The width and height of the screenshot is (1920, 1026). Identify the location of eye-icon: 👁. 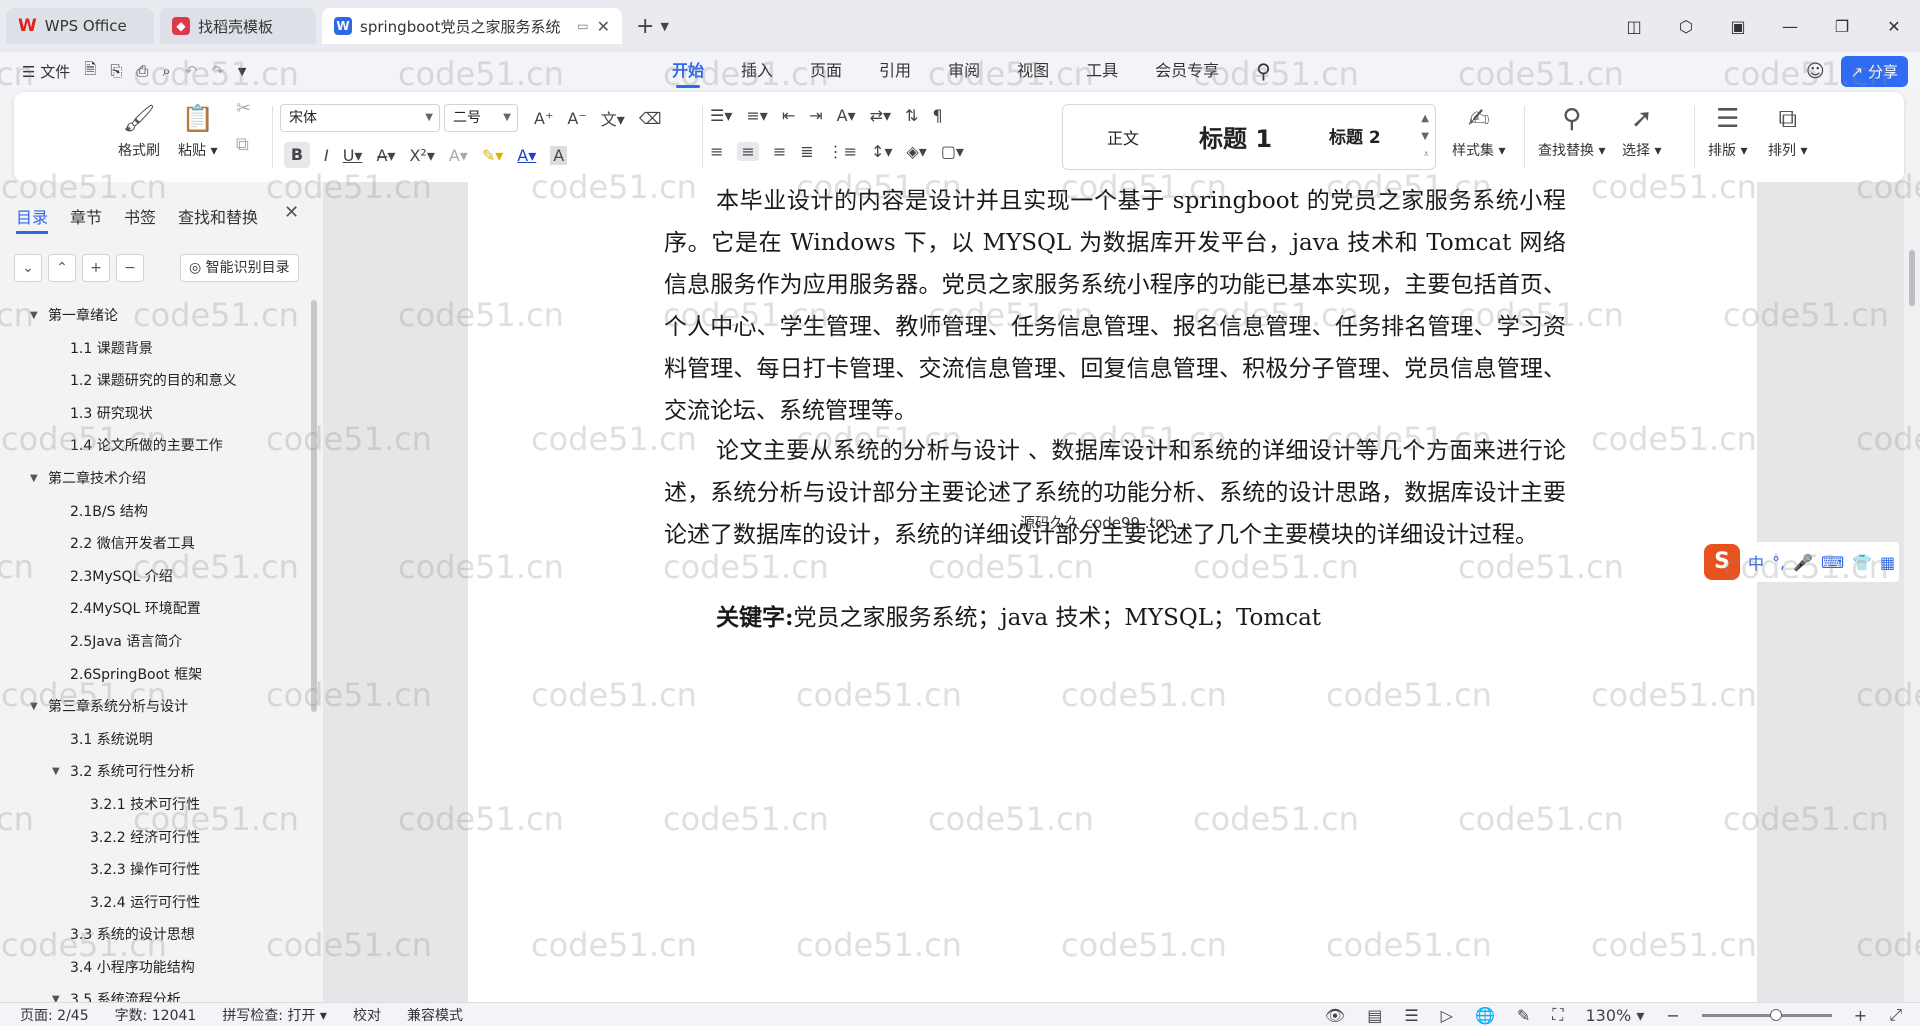
(1335, 1015).